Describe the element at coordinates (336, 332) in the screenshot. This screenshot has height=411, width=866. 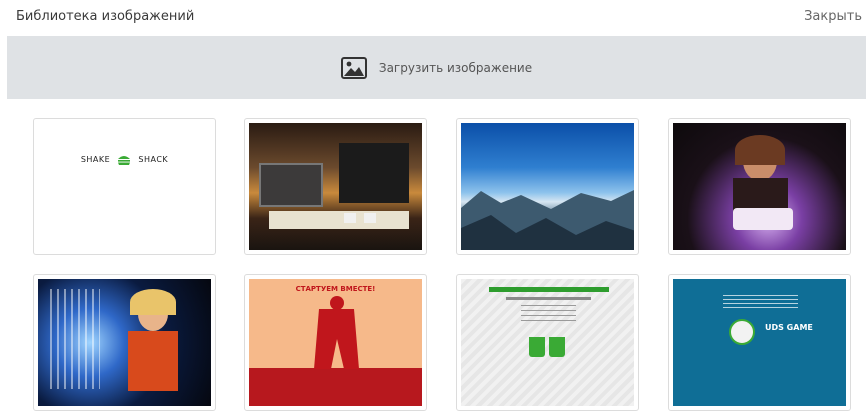
I see `poster-figure` at that location.